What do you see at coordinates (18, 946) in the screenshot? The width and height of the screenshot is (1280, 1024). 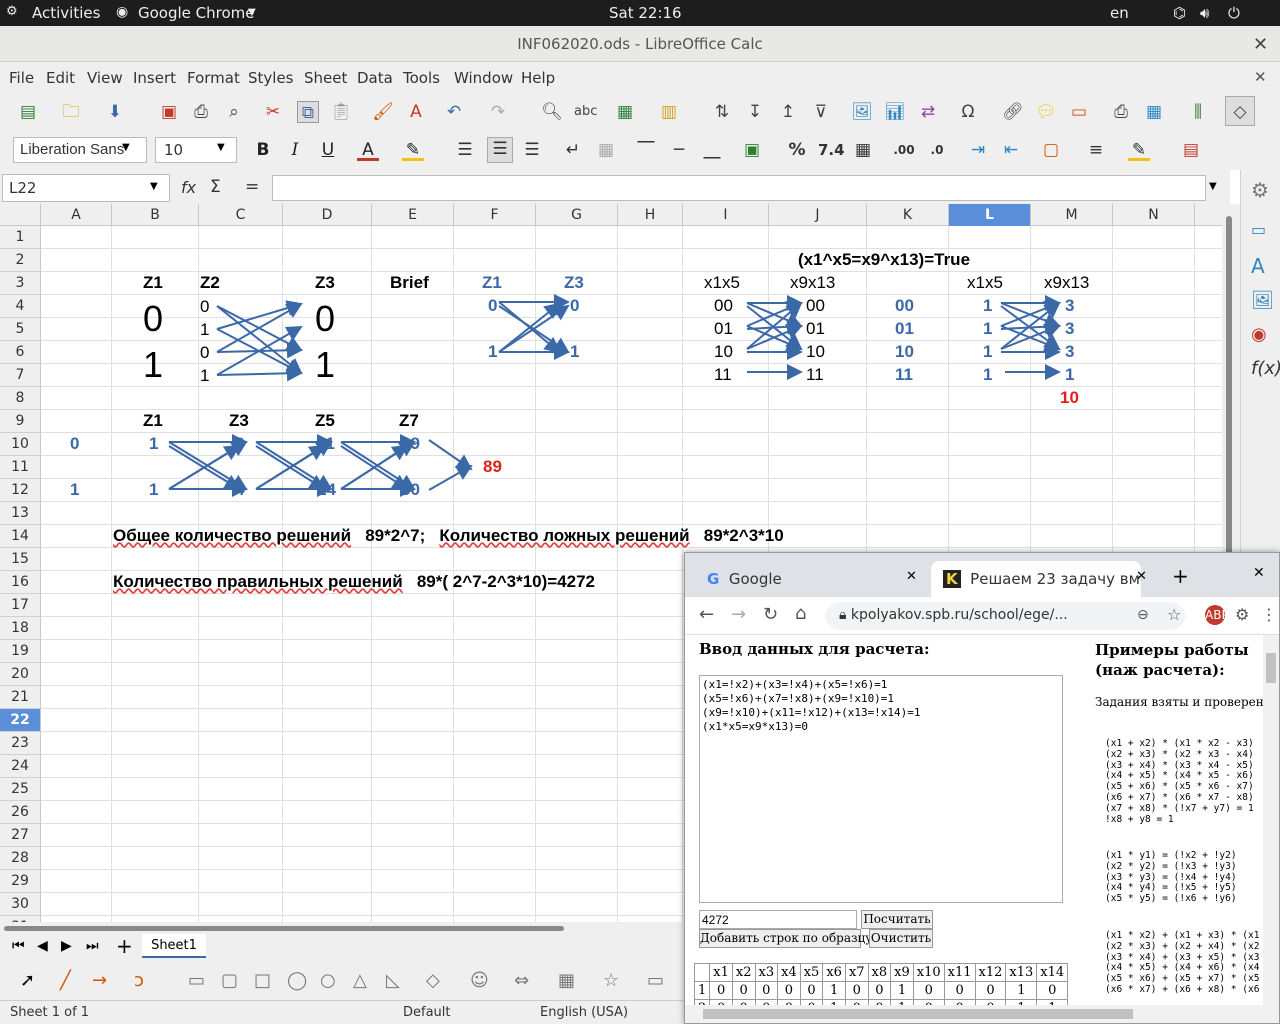 I see `first-sheet-icon: ⏮` at bounding box center [18, 946].